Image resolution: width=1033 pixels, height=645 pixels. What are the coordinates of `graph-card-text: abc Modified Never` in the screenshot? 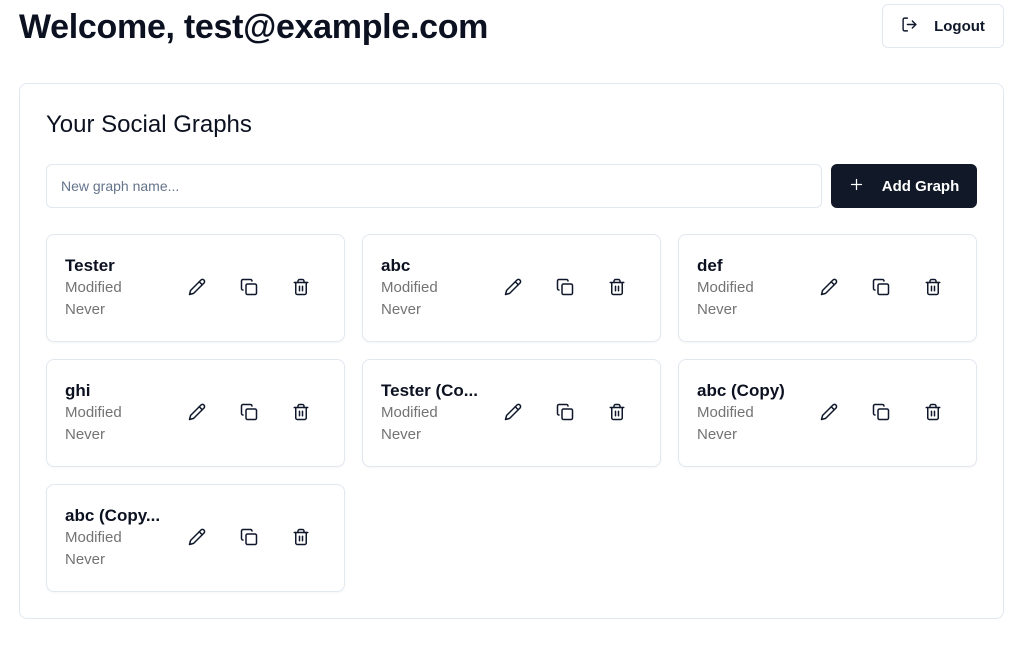 It's located at (437, 288).